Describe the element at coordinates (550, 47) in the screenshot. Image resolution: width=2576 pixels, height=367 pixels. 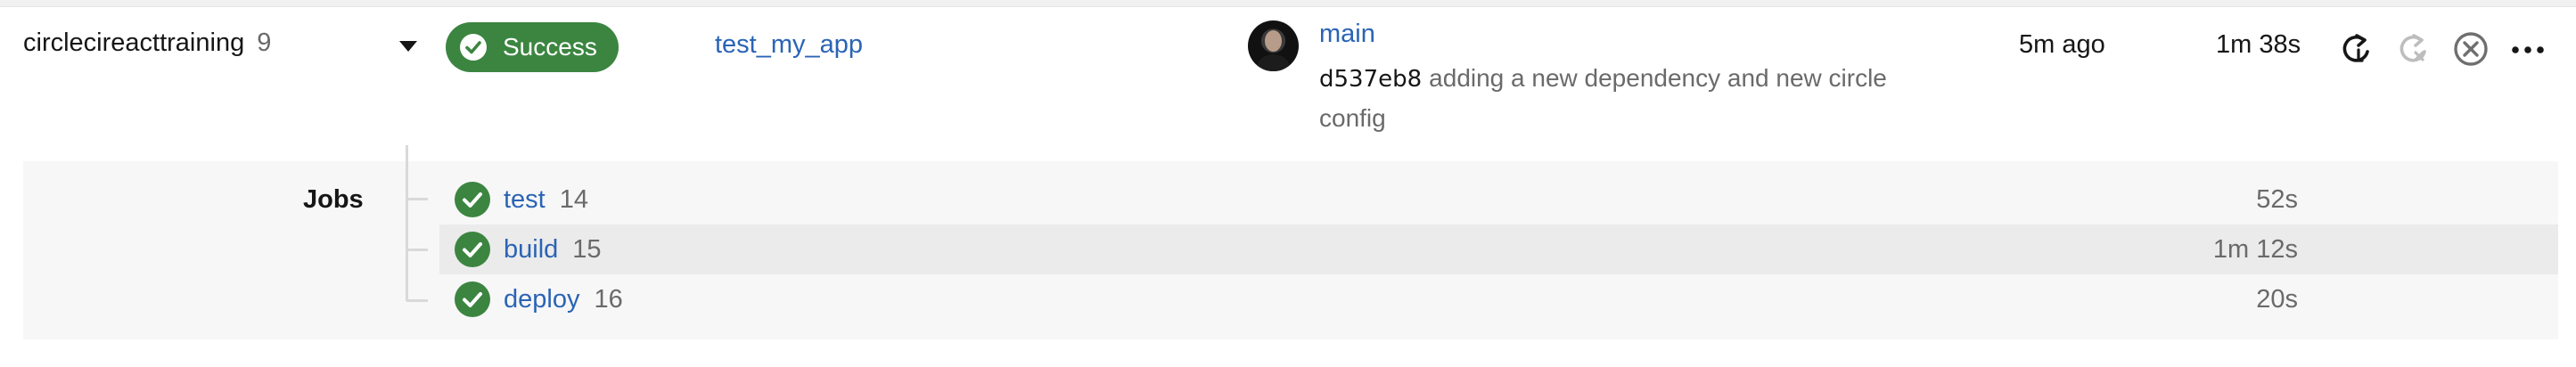
I see `status-label: Success` at that location.